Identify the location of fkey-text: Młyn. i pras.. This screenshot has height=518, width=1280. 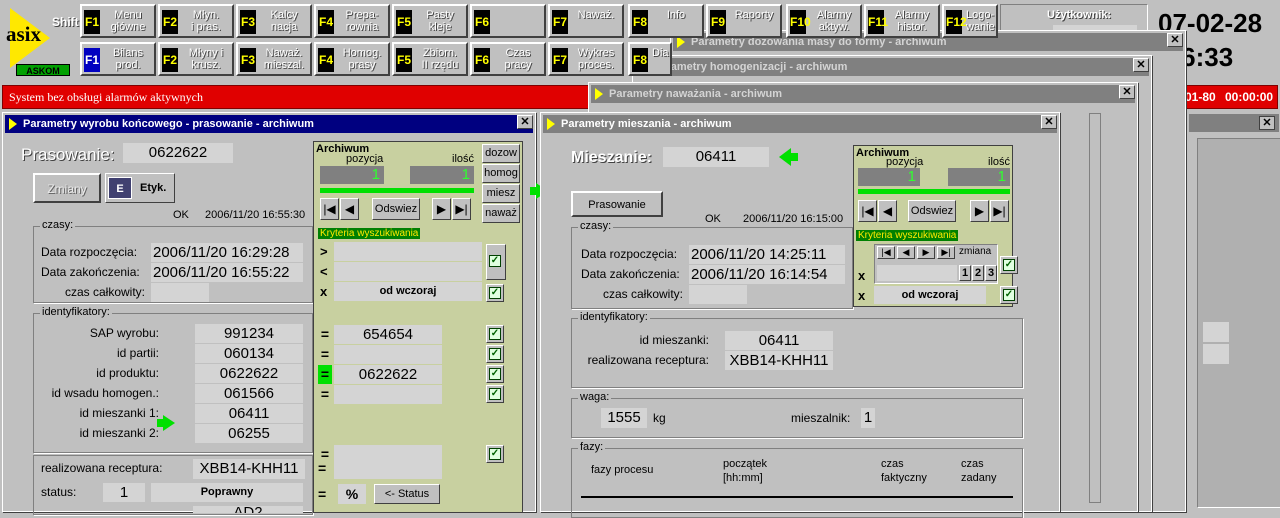
(206, 21).